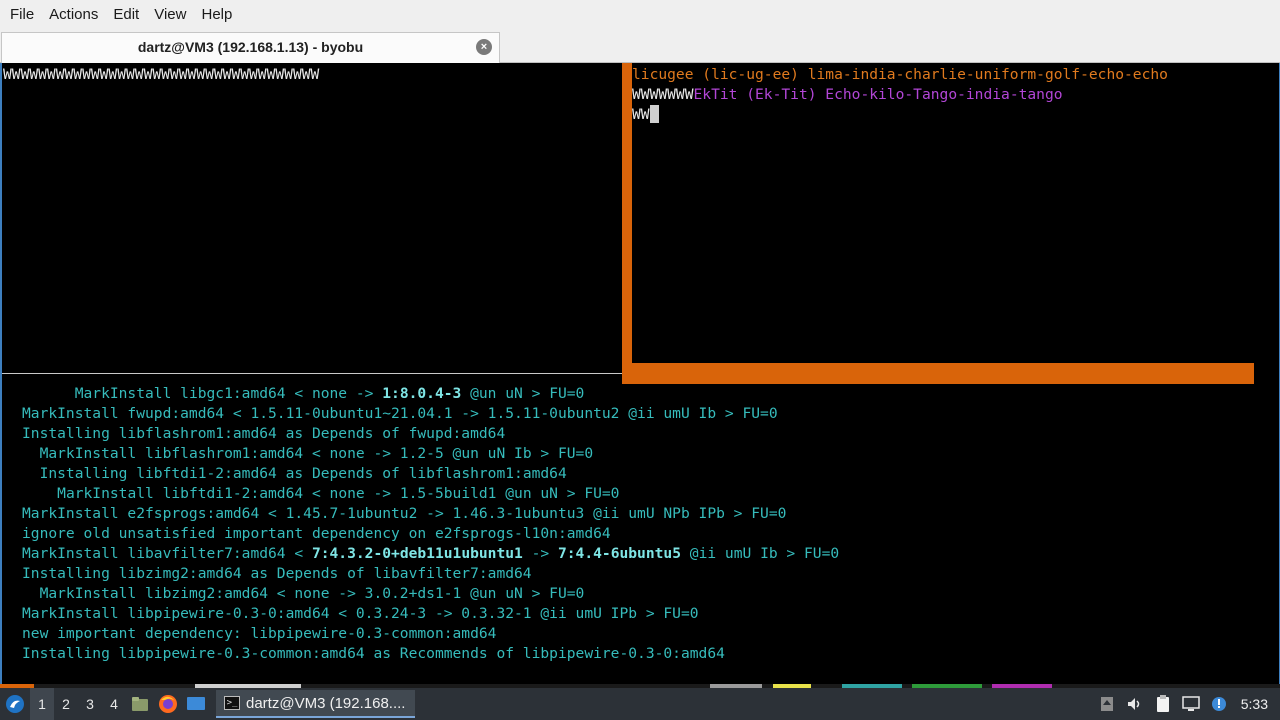 This screenshot has height=720, width=1280. Describe the element at coordinates (126, 15) in the screenshot. I see `menu-edit: Edit` at that location.